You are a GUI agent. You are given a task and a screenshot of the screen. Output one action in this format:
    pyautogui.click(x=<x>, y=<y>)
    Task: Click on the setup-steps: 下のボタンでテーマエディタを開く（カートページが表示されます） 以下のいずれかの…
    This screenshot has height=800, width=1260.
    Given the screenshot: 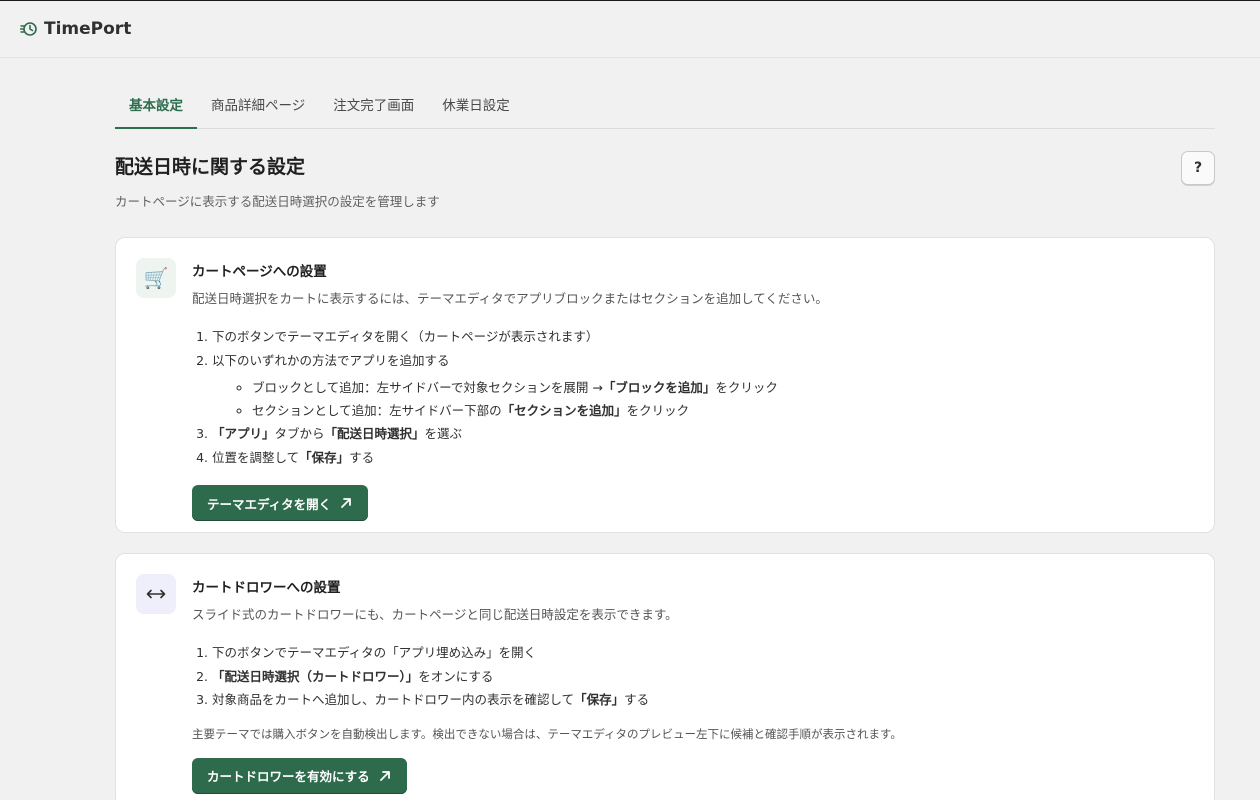 What is the action you would take?
    pyautogui.click(x=693, y=397)
    